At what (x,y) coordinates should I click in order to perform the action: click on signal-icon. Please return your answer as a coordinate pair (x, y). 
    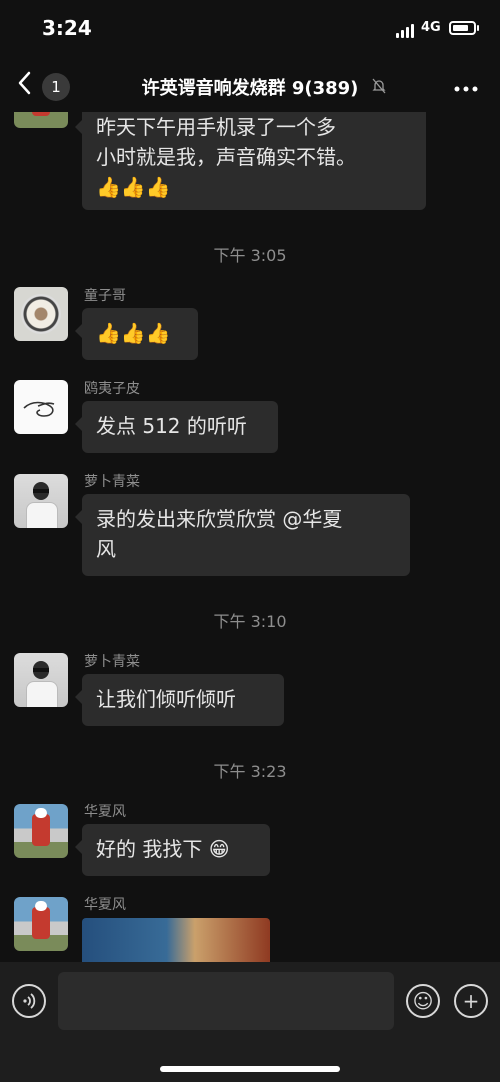
    Looking at the image, I should click on (406, 31).